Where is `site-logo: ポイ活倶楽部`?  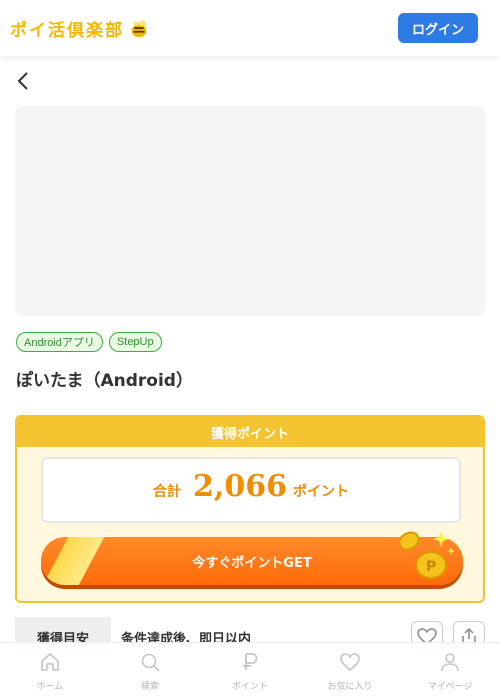 site-logo: ポイ活倶楽部 is located at coordinates (80, 28).